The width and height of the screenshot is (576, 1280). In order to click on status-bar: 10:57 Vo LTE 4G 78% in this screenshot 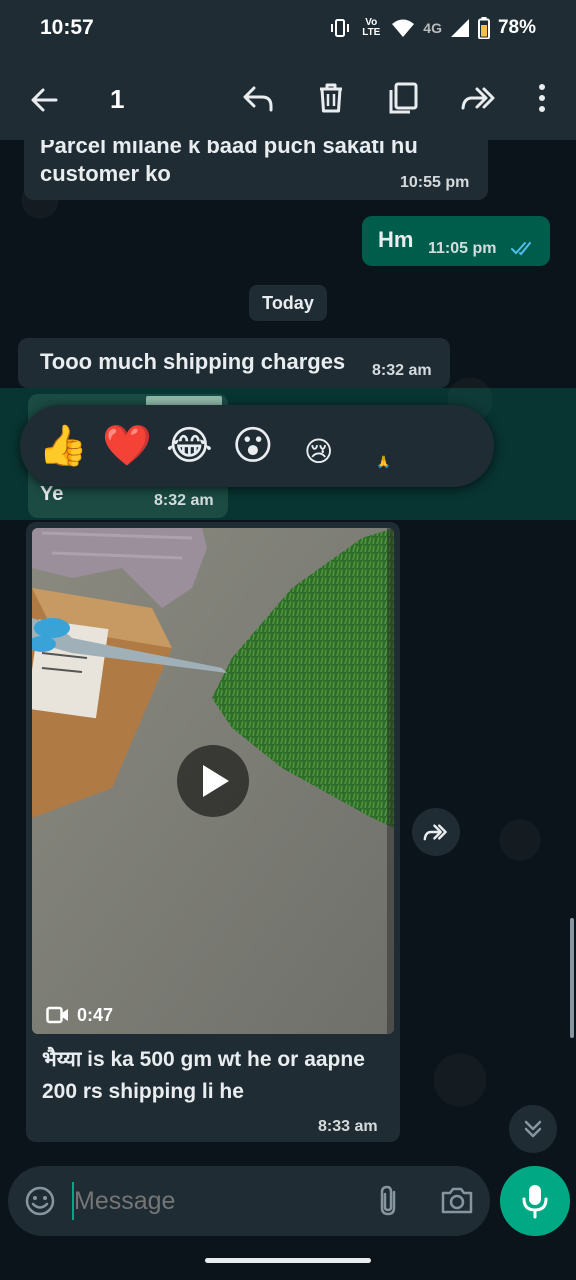, I will do `click(288, 29)`.